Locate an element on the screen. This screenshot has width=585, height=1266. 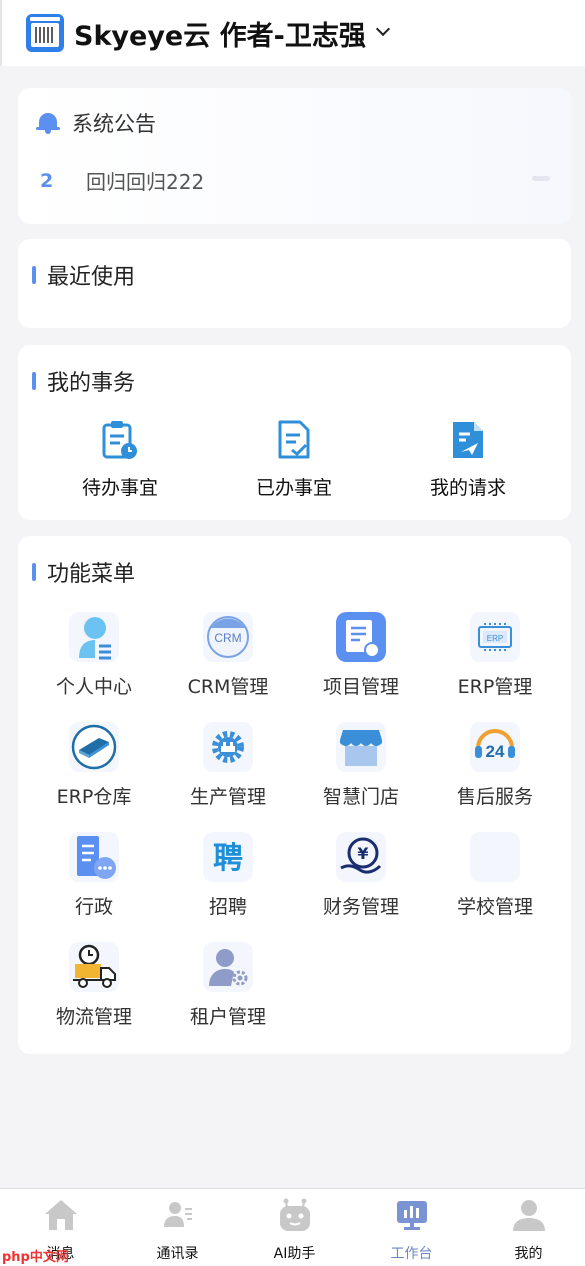
affairs-card: 我的事务 待办事宜 已办事宜 我的请求 is located at coordinates (294, 432).